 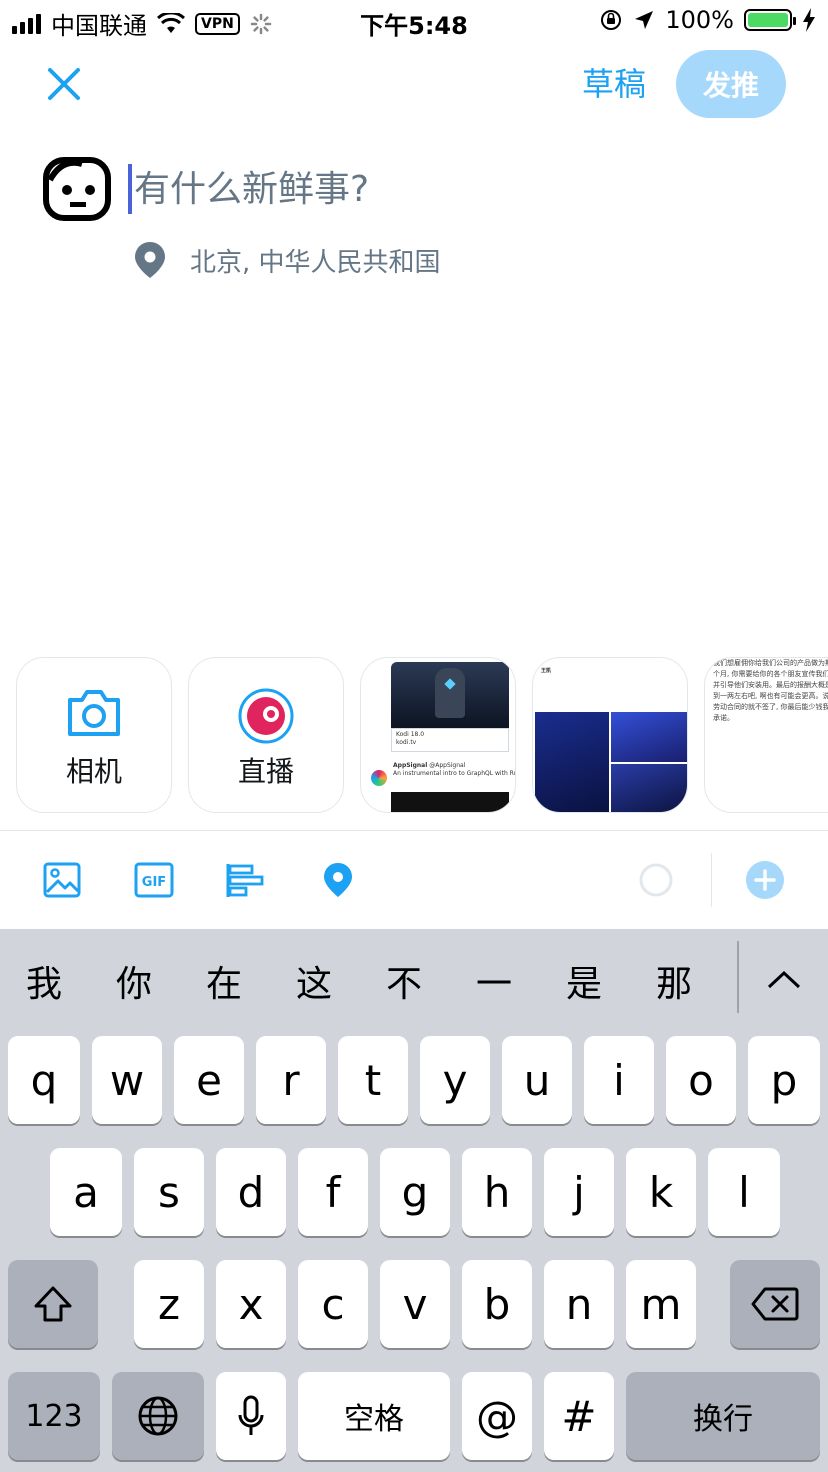 I want to click on drafts-button: 草稿, so click(x=614, y=84).